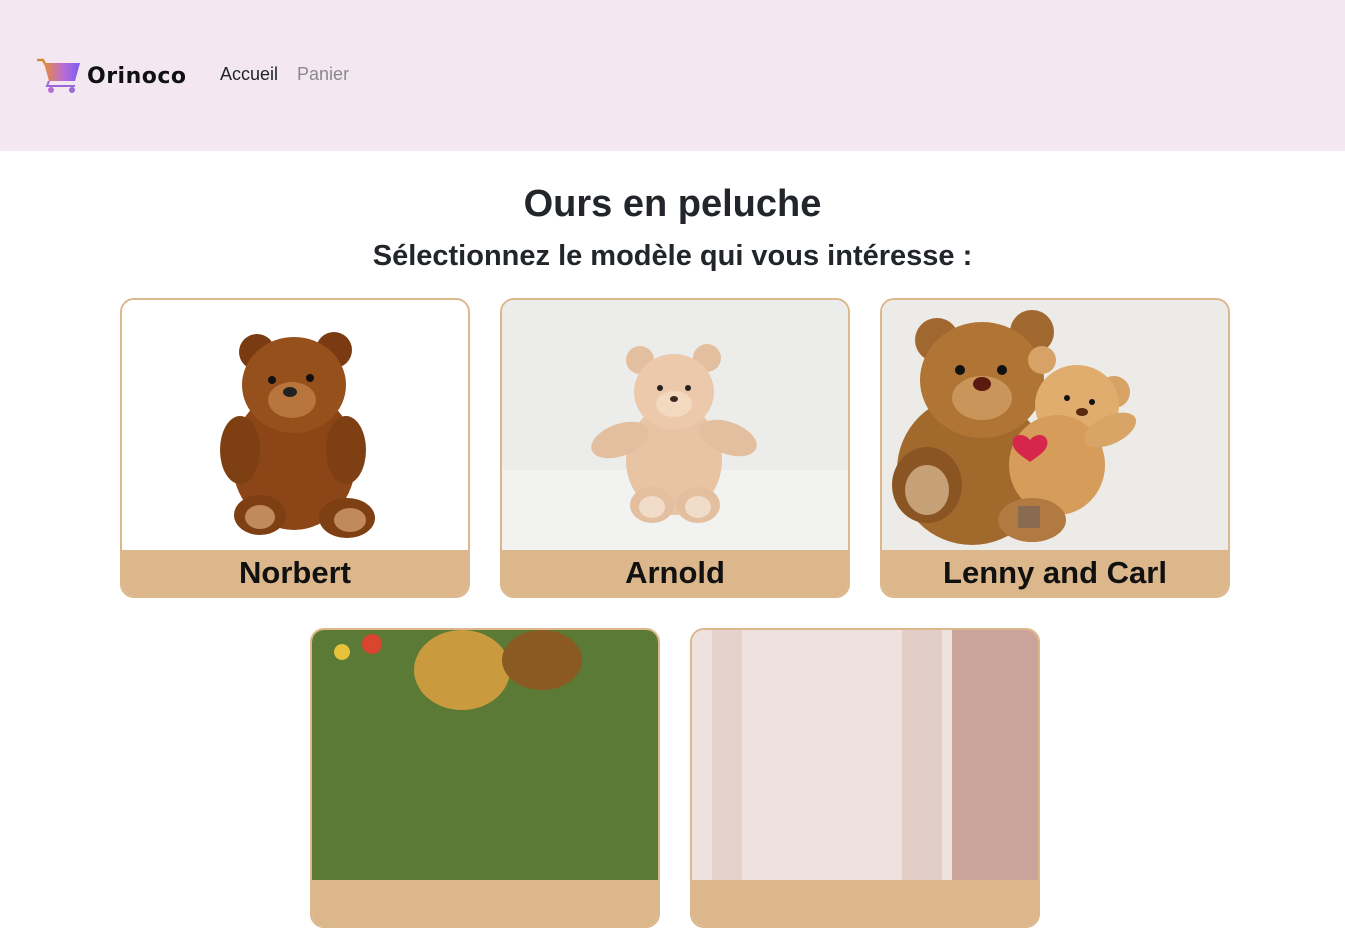 This screenshot has width=1345, height=928. Describe the element at coordinates (58, 75) in the screenshot. I see `shopping-cart-icon` at that location.